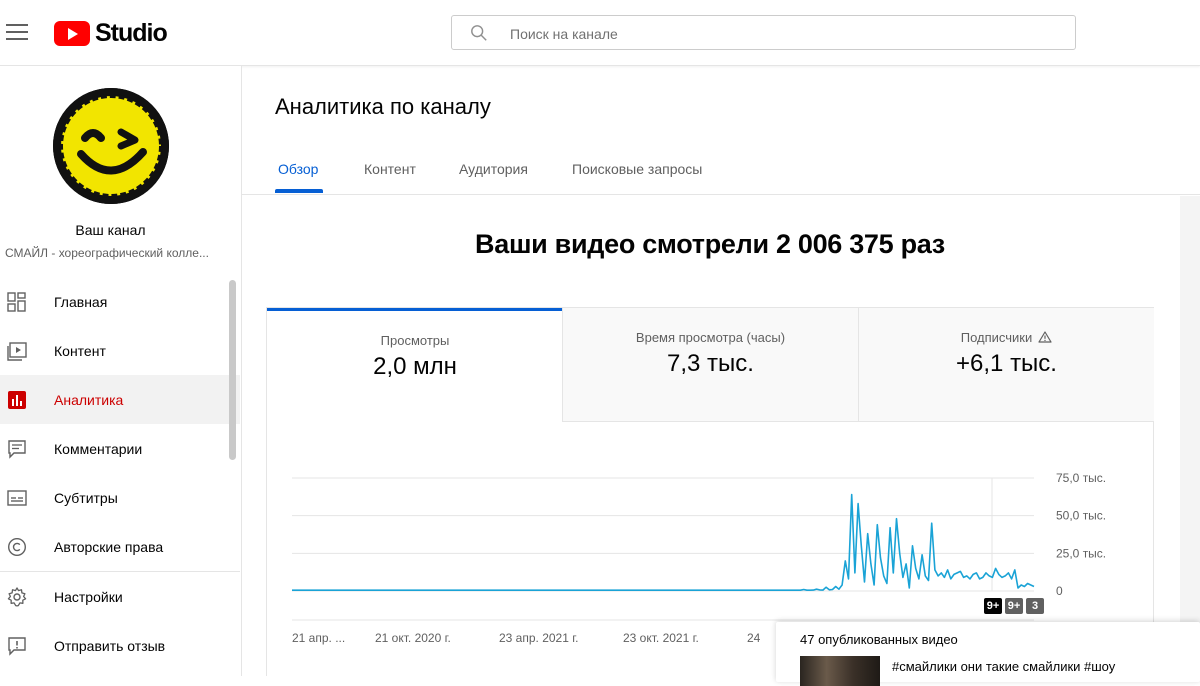 The height and width of the screenshot is (686, 1200). I want to click on sidebar-item-settings: Настройки, so click(120, 596).